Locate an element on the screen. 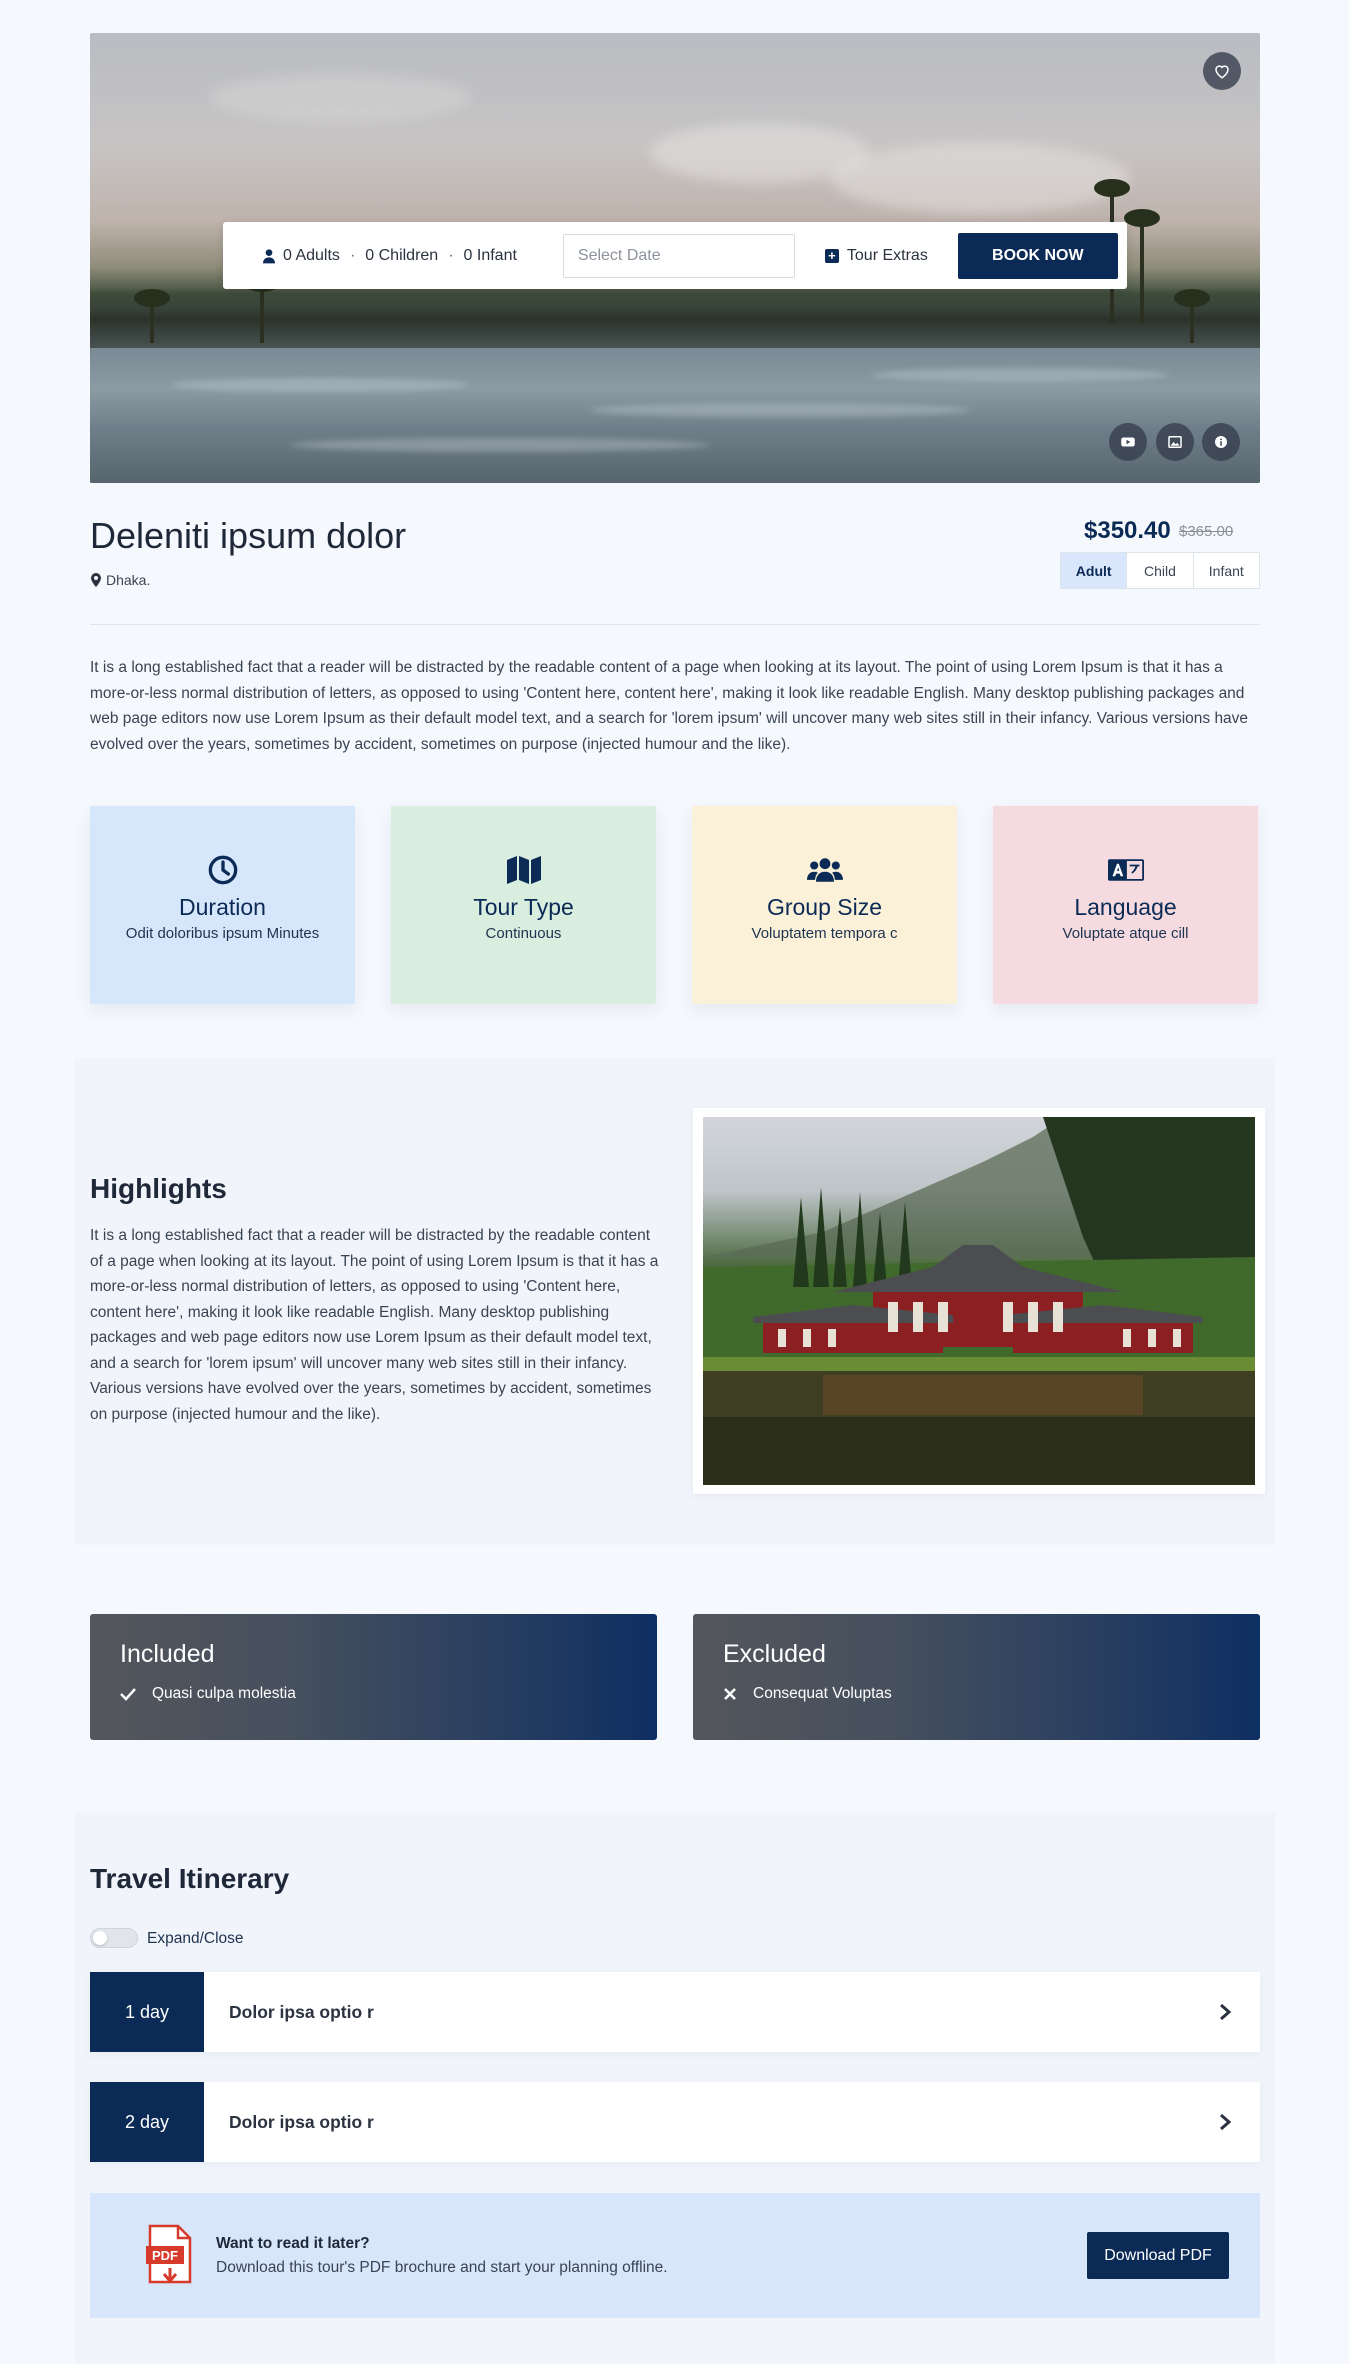 The image size is (1349, 2364). feature-value: Voluptate atque cill is located at coordinates (1125, 933).